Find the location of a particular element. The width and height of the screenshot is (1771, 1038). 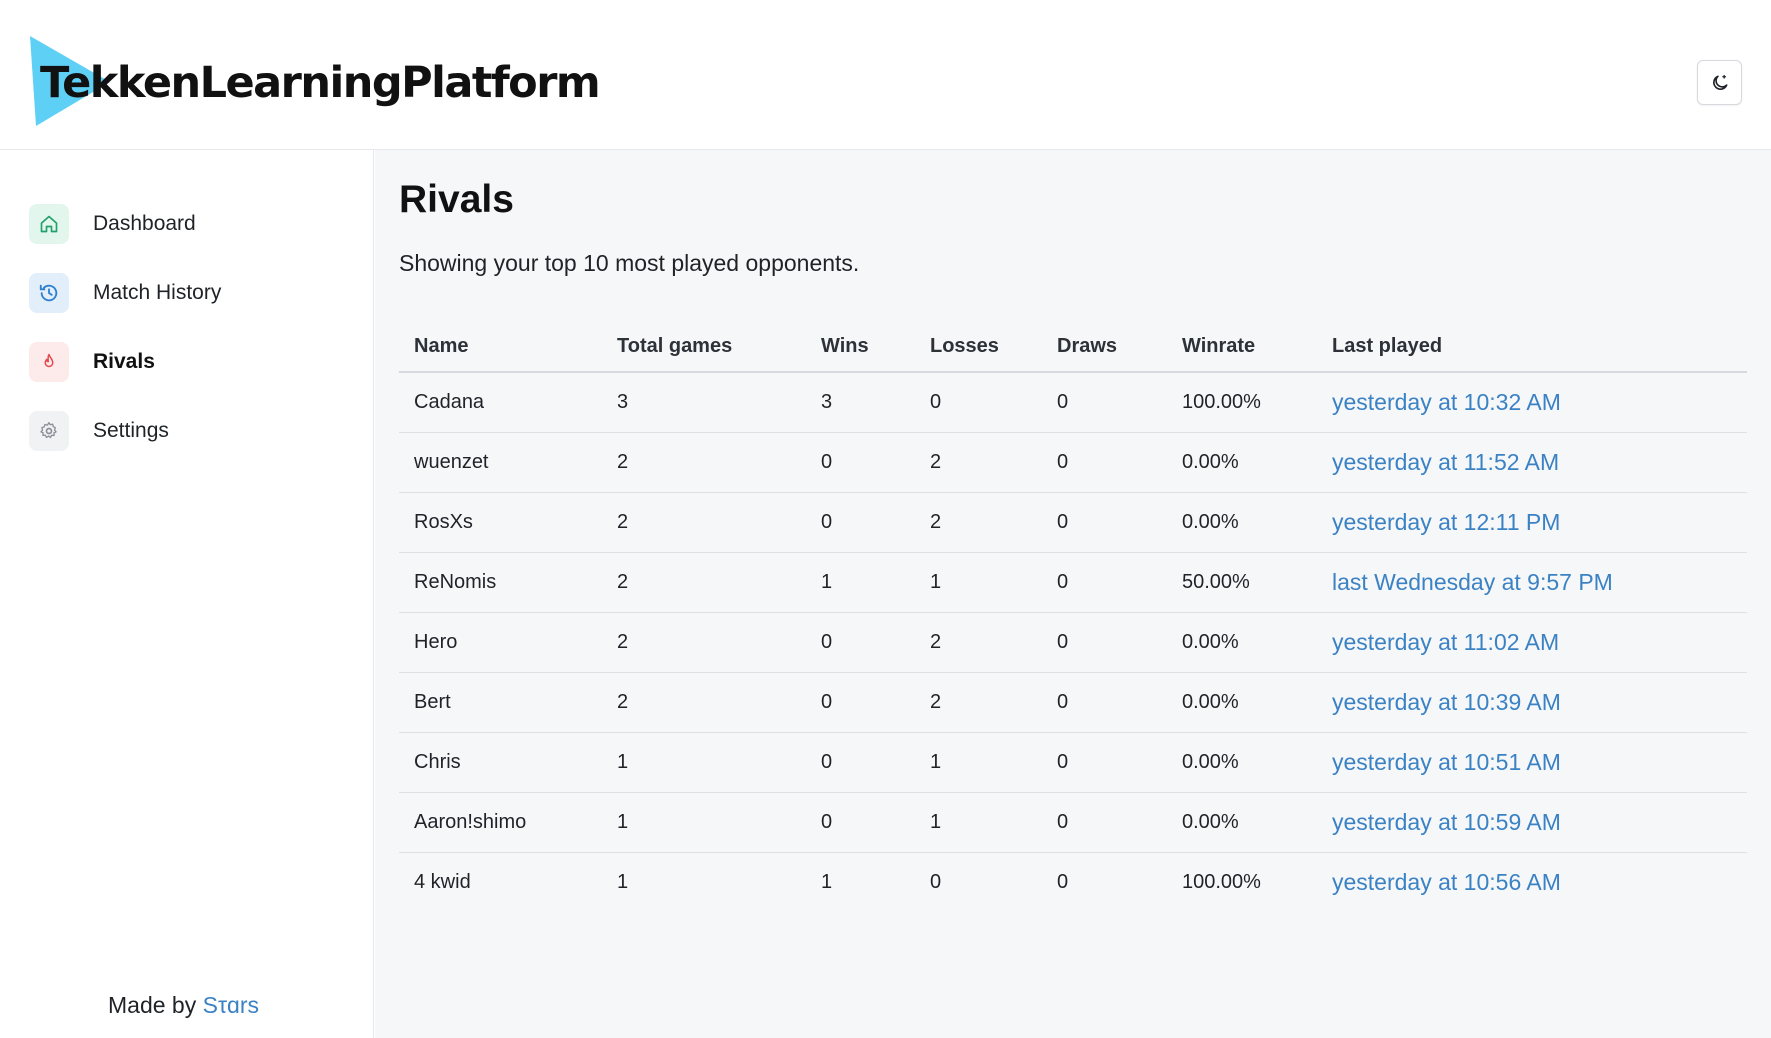

last-played-cell: yesterday at 11:02 AM is located at coordinates (1532, 642).